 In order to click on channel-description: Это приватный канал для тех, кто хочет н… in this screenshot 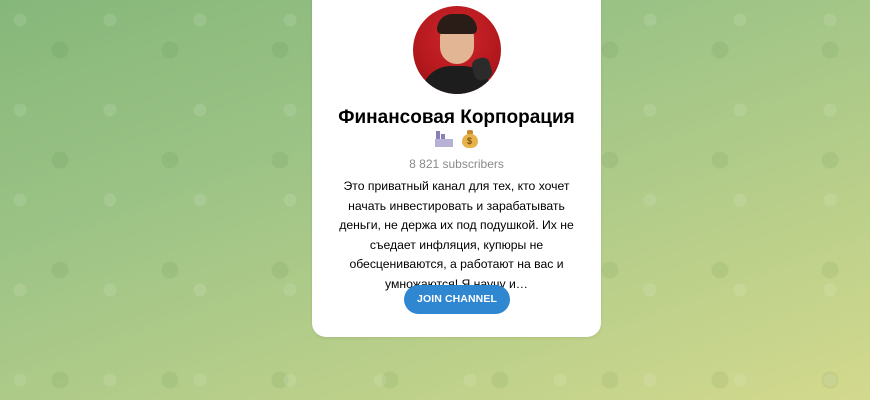, I will do `click(456, 235)`.